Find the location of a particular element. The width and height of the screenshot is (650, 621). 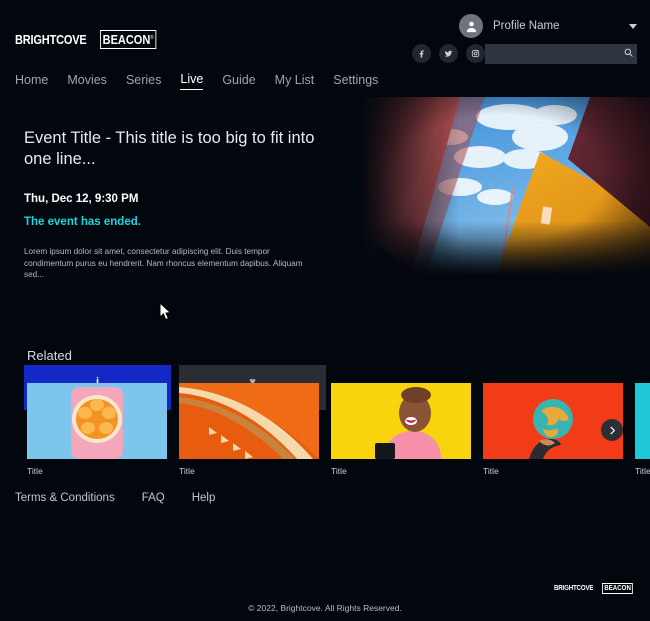

logo-beacon-box: BEACON® is located at coordinates (128, 39).